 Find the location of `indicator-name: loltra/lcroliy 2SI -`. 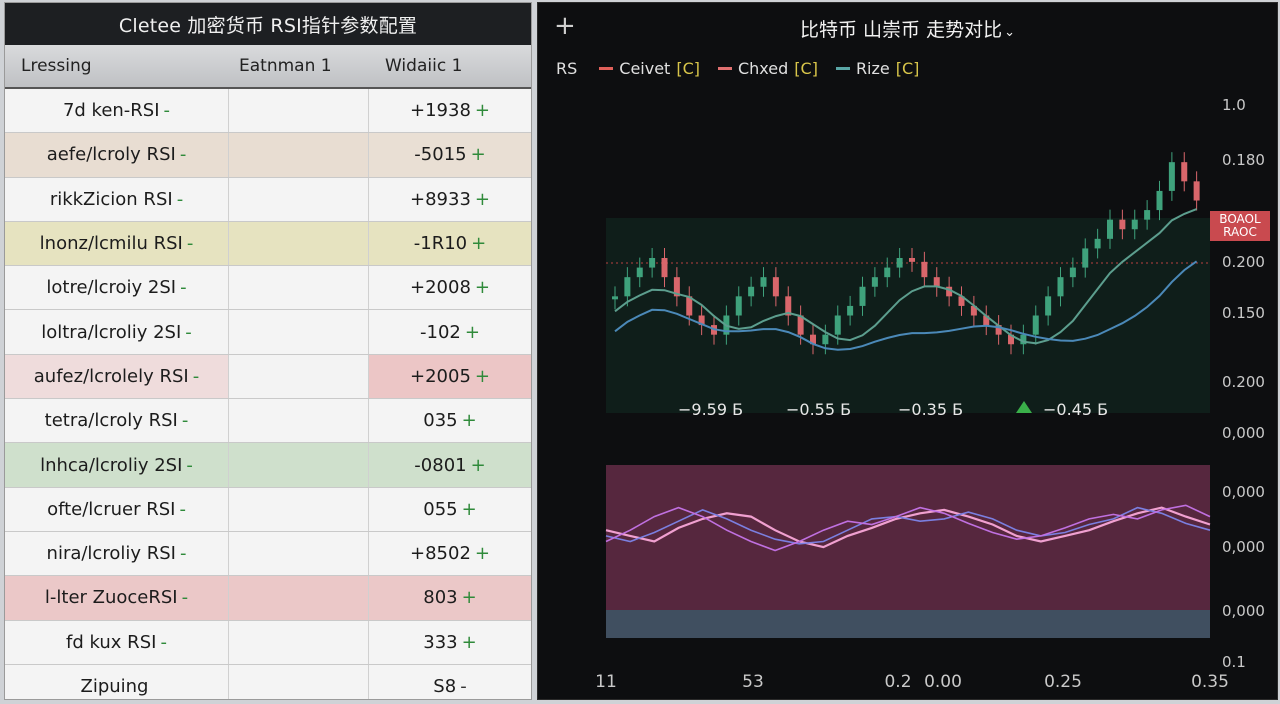

indicator-name: loltra/lcroliy 2SI - is located at coordinates (117, 332).